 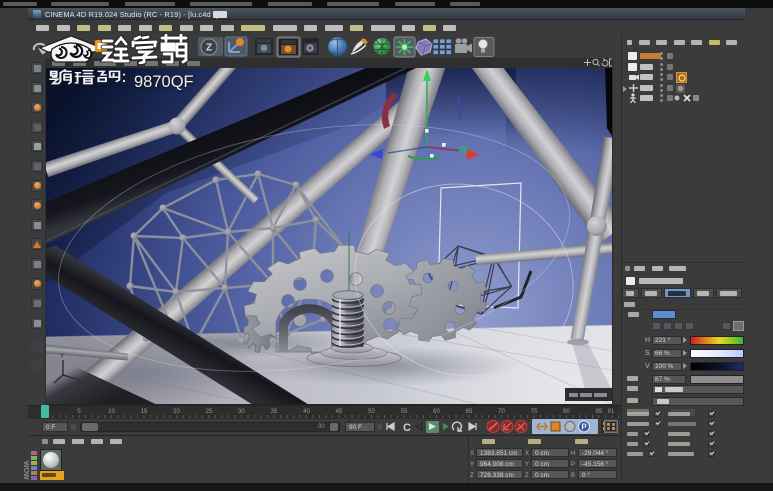 What do you see at coordinates (534, 412) in the screenshot?
I see `svg-text: 75` at bounding box center [534, 412].